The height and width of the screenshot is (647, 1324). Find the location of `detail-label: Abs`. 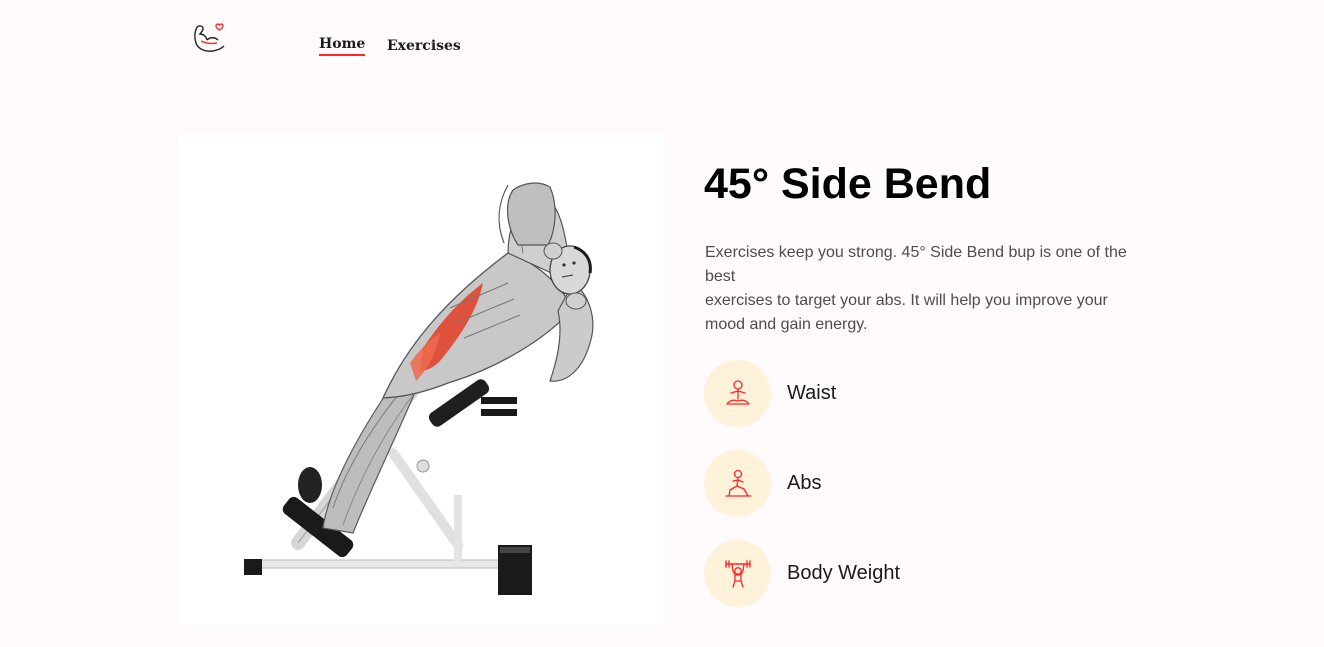

detail-label: Abs is located at coordinates (804, 483).